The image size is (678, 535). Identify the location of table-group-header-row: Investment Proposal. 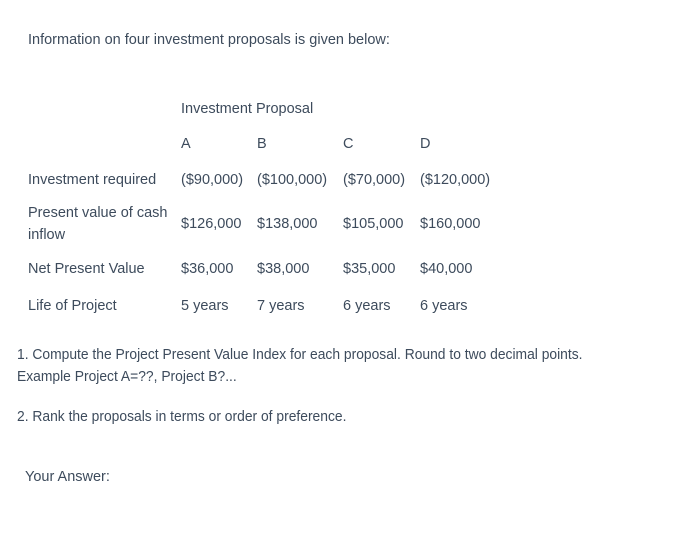
(267, 109).